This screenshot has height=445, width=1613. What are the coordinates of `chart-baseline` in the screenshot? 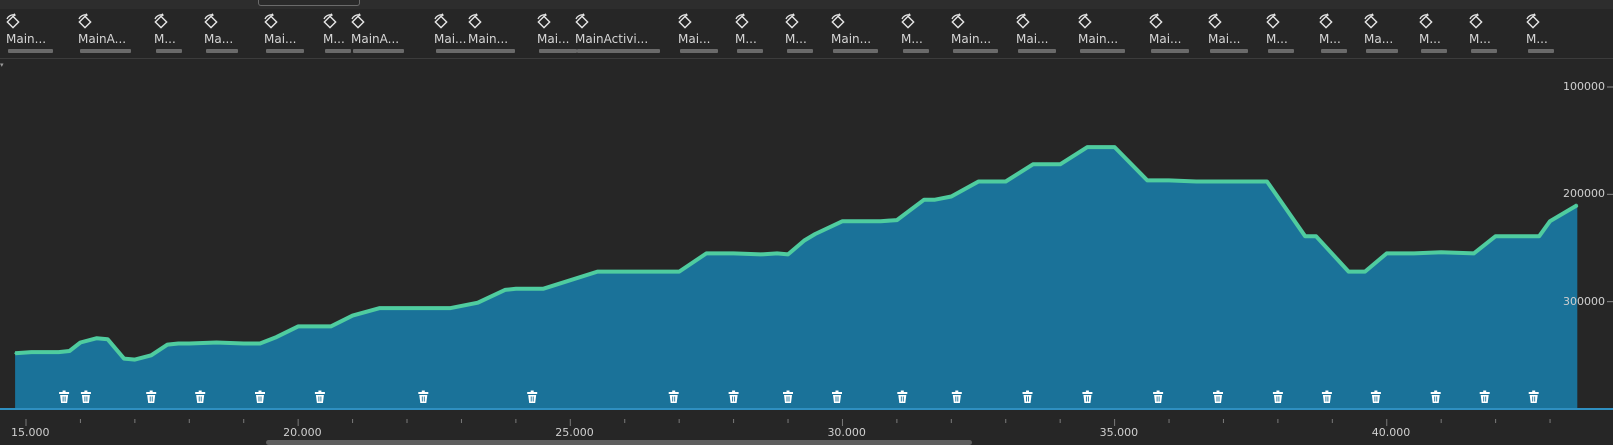 It's located at (806, 409).